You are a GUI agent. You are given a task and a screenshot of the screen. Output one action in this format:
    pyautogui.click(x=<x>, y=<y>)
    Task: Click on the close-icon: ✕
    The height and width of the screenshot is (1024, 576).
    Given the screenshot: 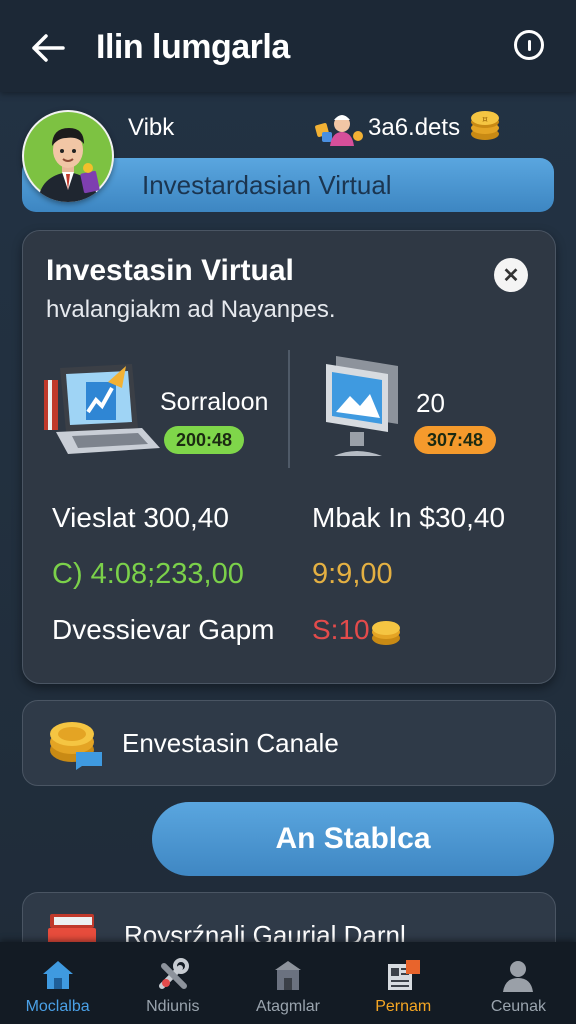 What is the action you would take?
    pyautogui.click(x=511, y=275)
    